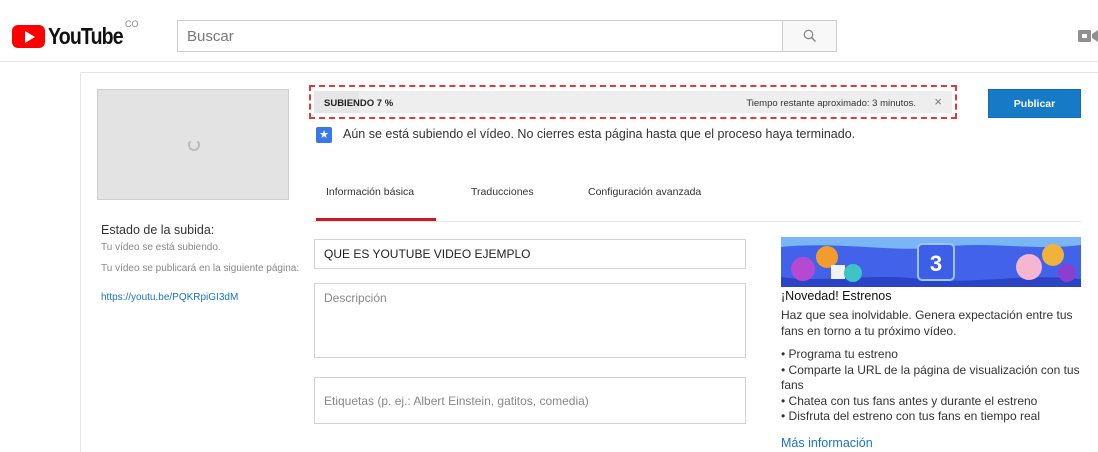 The image size is (1098, 452). Describe the element at coordinates (836, 296) in the screenshot. I see `promo-title: ¡Novedad! Estrenos` at that location.